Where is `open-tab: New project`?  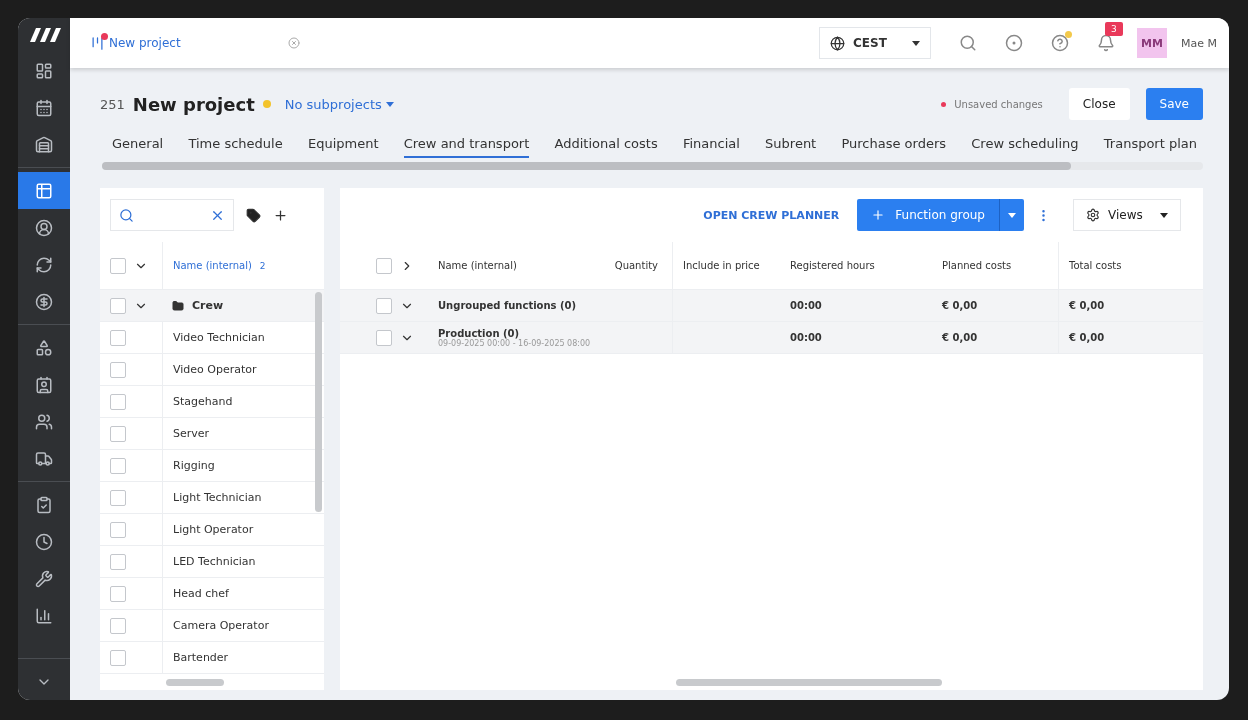 open-tab: New project is located at coordinates (145, 43).